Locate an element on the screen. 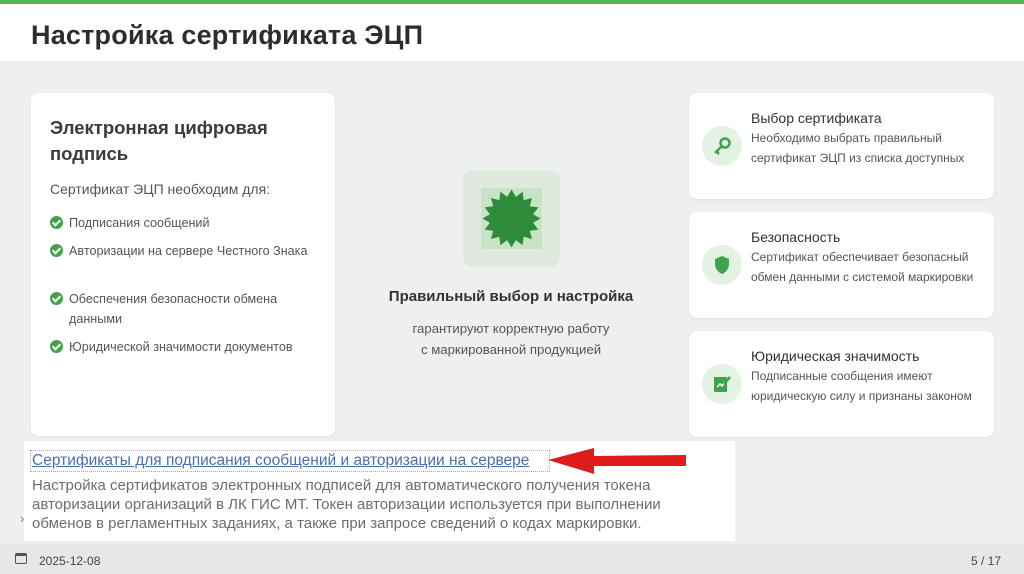 The width and height of the screenshot is (1024, 574). calendar-icon is located at coordinates (21, 558).